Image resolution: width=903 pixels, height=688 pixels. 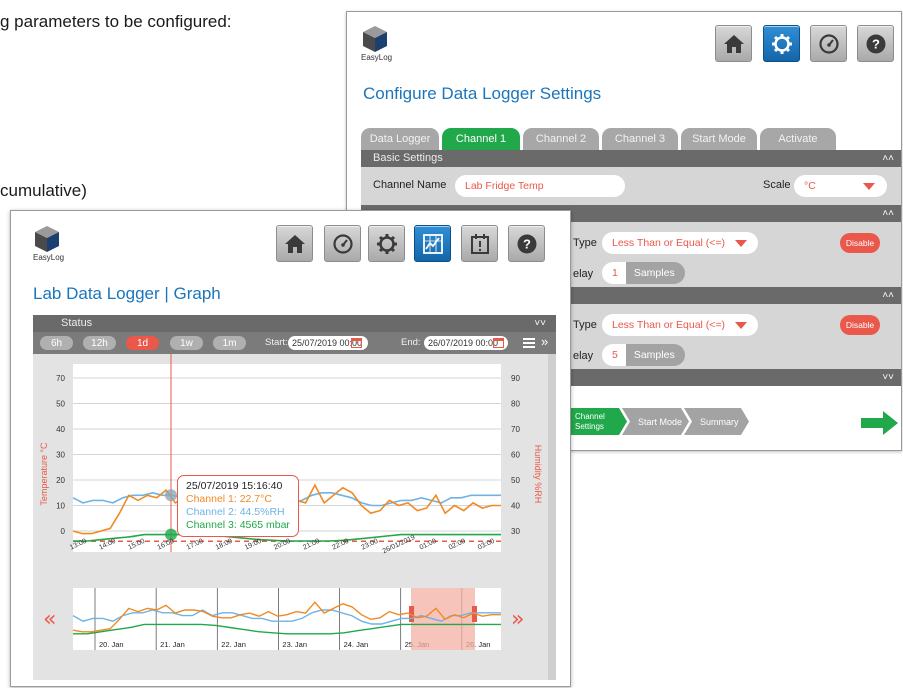 I want to click on overview-tick-label: 24. Jan, so click(x=356, y=644).